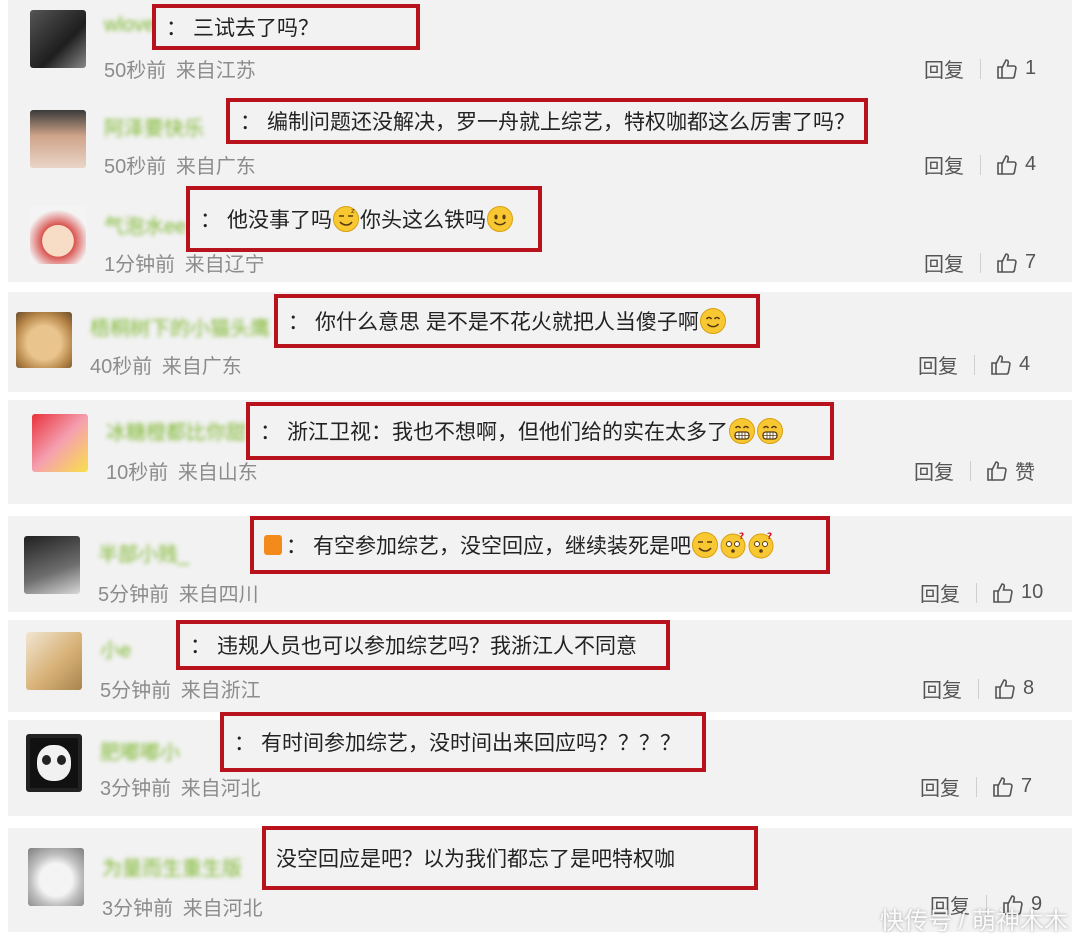 Image resolution: width=1080 pixels, height=940 pixels. What do you see at coordinates (140, 265) in the screenshot?
I see `comment-time: 1分钟前` at bounding box center [140, 265].